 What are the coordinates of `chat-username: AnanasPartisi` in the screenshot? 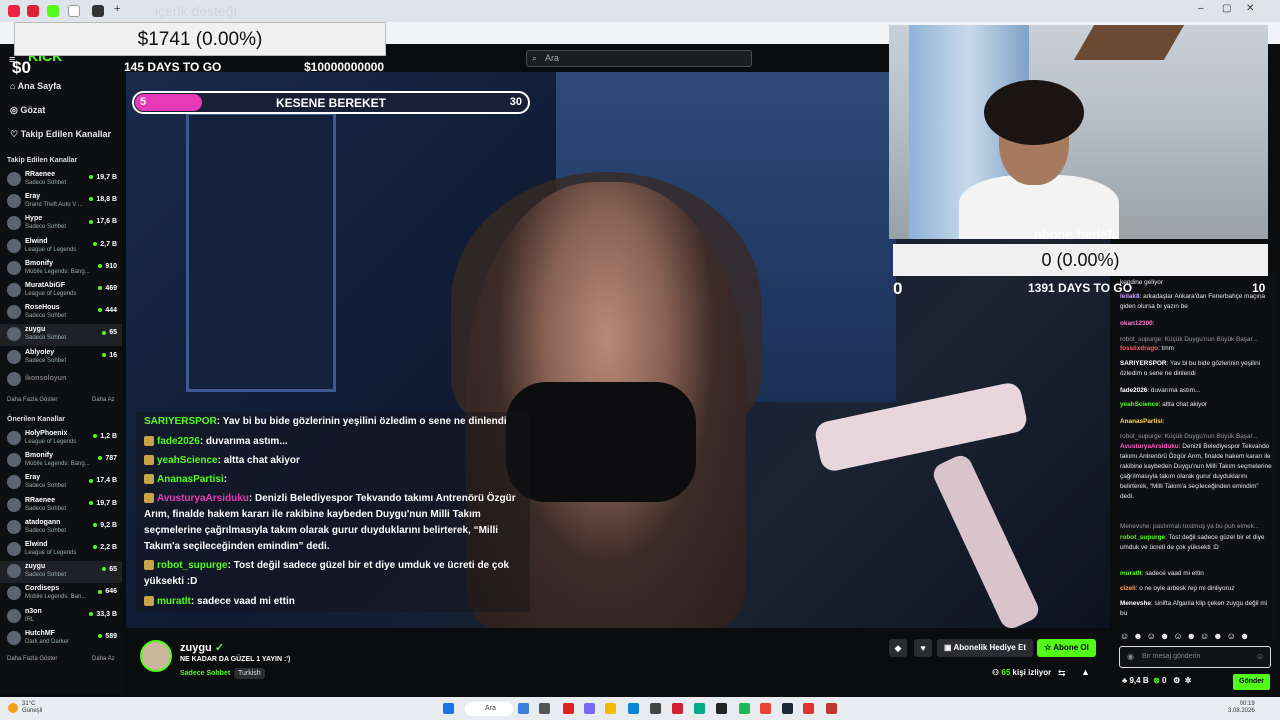 It's located at (1141, 421).